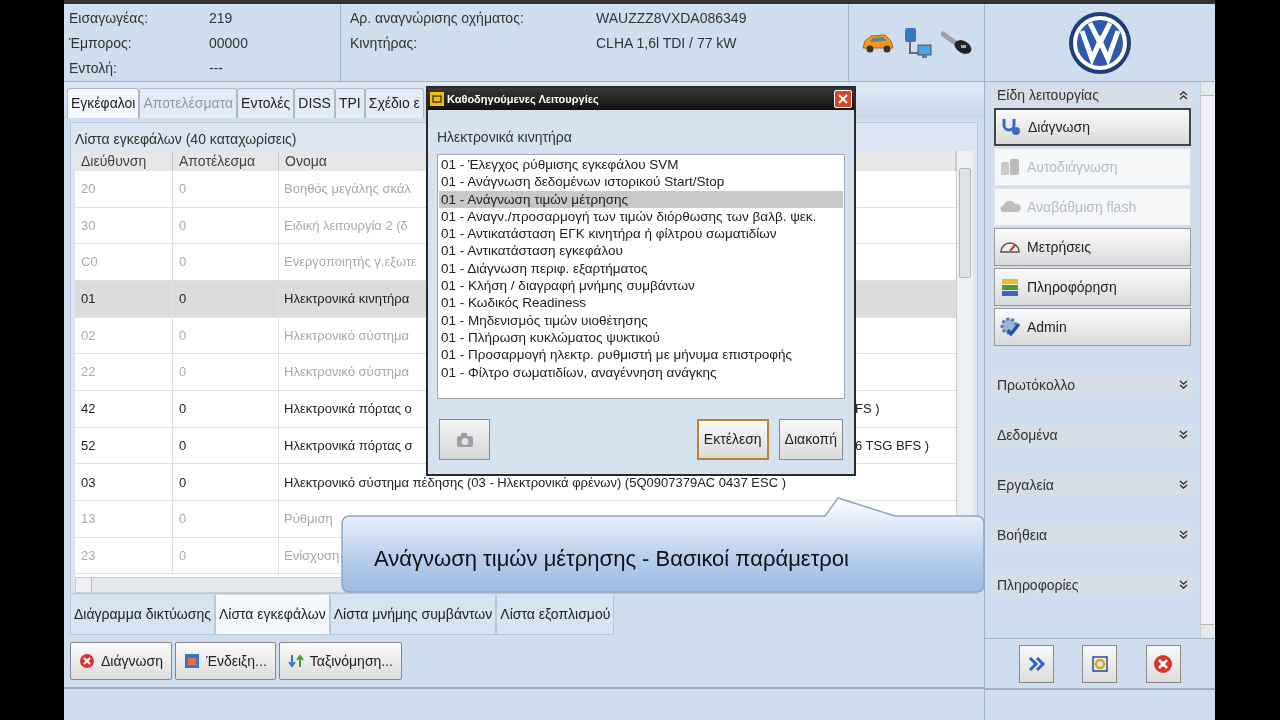 Image resolution: width=1280 pixels, height=720 pixels. I want to click on table-cell-text: Ηλεκτρονικά πόρτας ο, so click(348, 409).